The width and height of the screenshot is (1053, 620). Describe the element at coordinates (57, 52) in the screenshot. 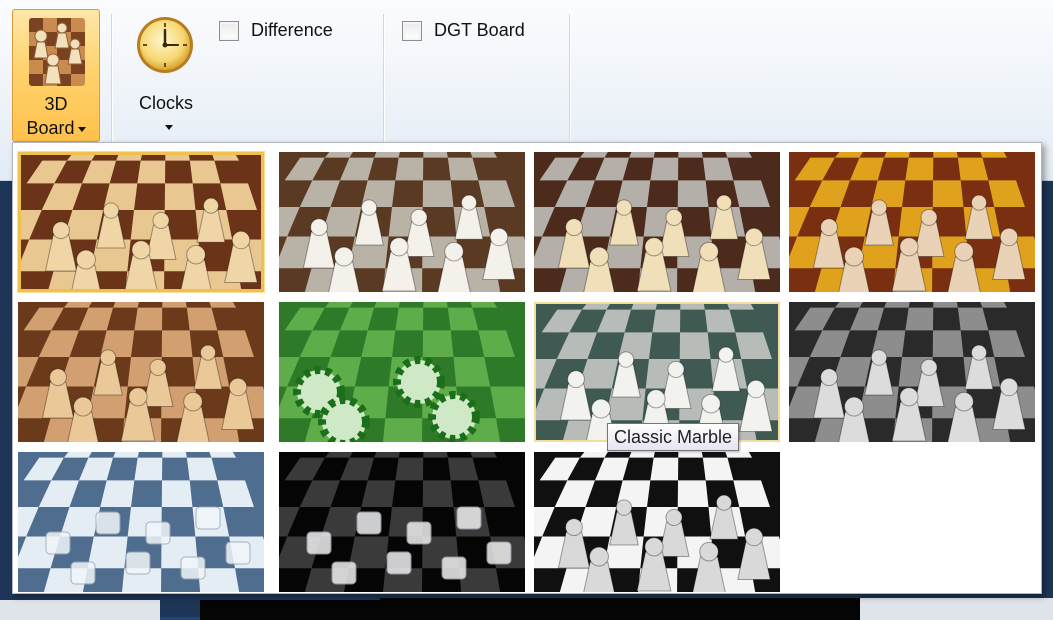

I see `chess-board-icon` at that location.